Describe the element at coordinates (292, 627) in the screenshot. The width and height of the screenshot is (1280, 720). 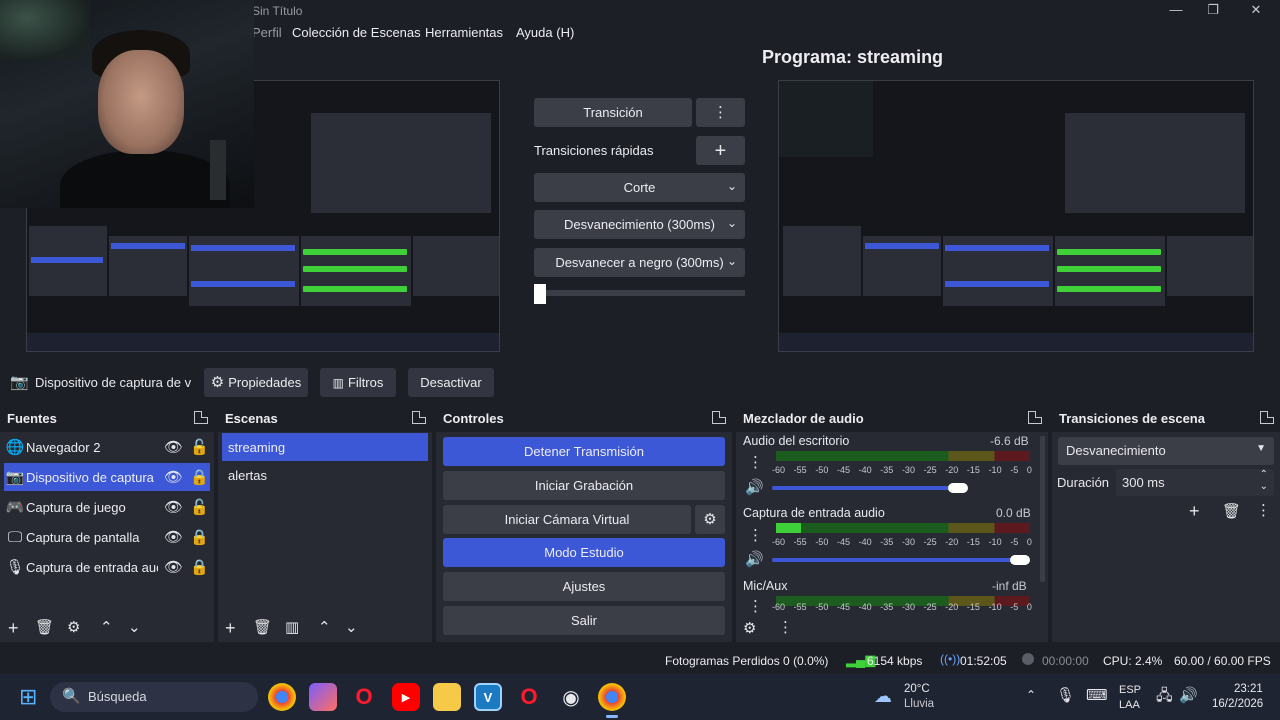
I see `filter-icon: ▥` at that location.